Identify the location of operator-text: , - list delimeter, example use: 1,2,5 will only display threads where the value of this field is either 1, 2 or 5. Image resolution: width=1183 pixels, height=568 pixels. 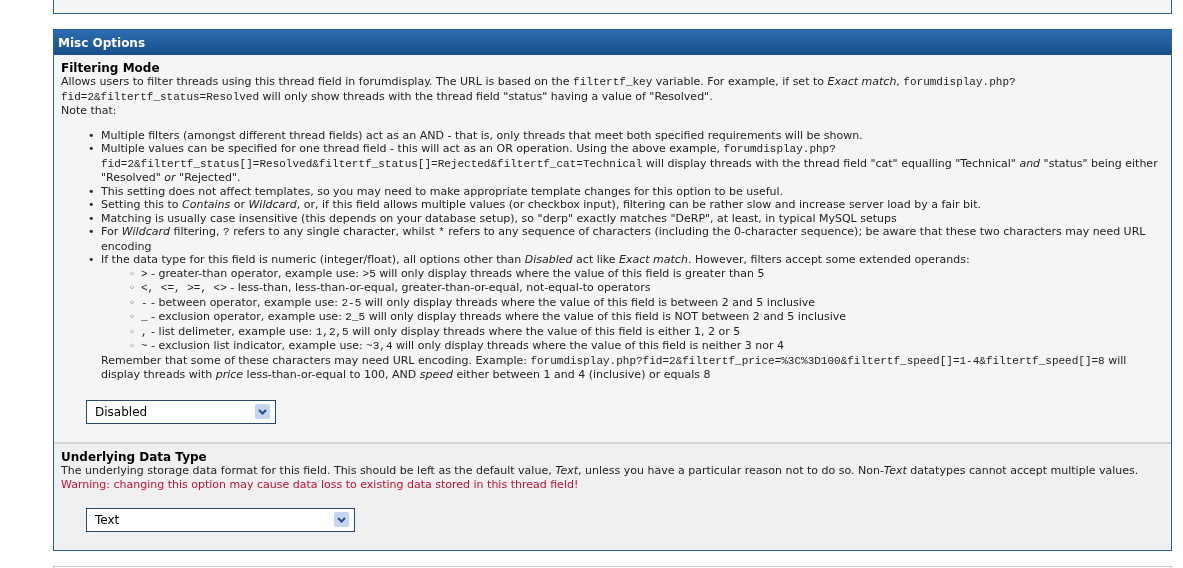
(441, 331).